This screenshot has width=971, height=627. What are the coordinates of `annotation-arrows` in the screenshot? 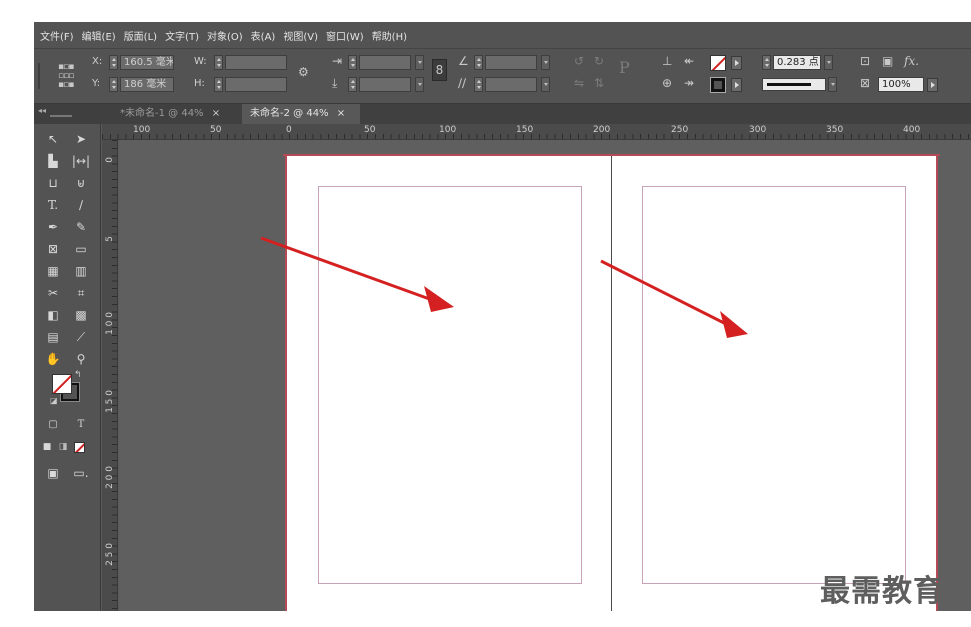 It's located at (504, 287).